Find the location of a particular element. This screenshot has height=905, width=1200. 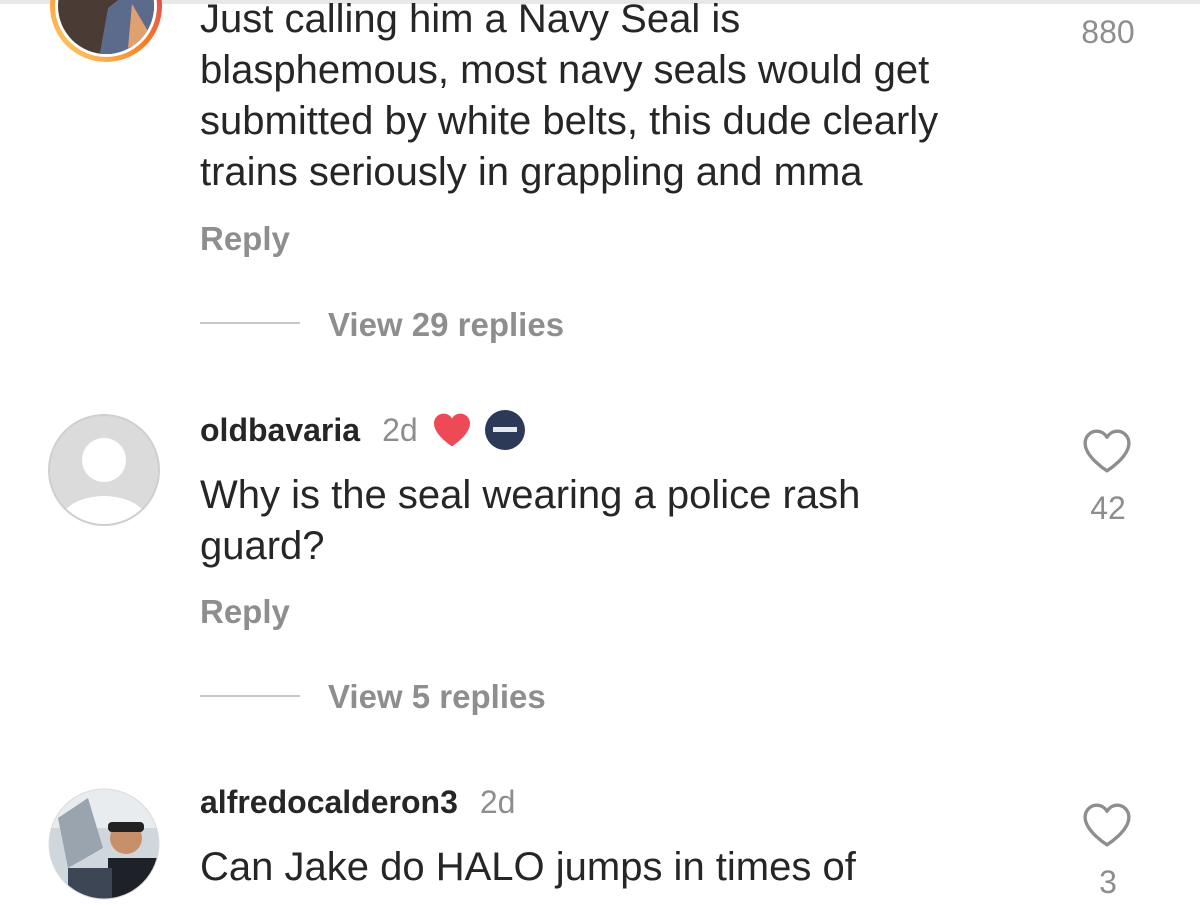

creator-liked-heart-icon is located at coordinates (452, 430).